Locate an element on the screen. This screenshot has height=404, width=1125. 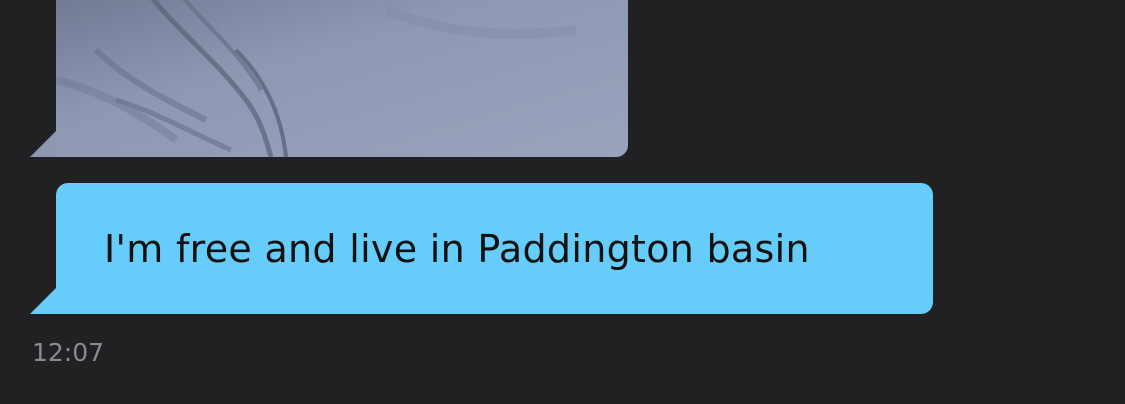
text-bubble-tail is located at coordinates (43, 300).